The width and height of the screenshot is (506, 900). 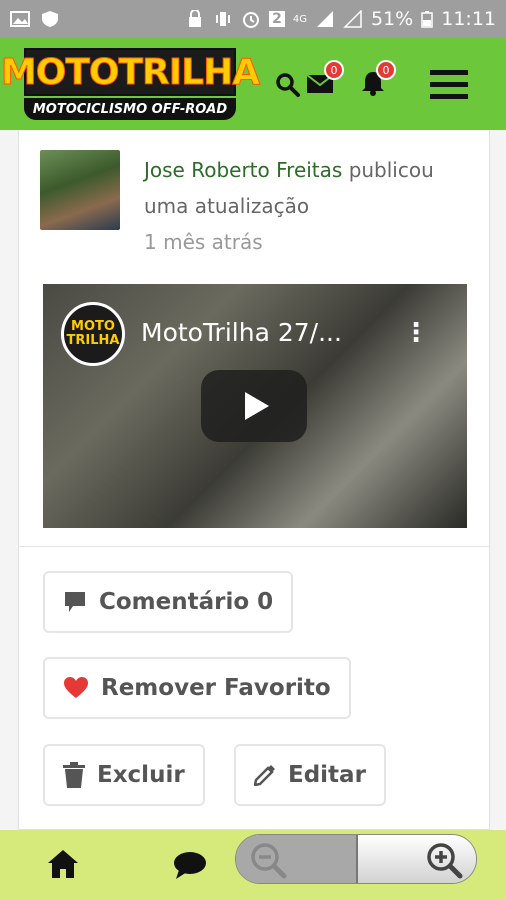 What do you see at coordinates (327, 775) in the screenshot?
I see `edit-label: Editar` at bounding box center [327, 775].